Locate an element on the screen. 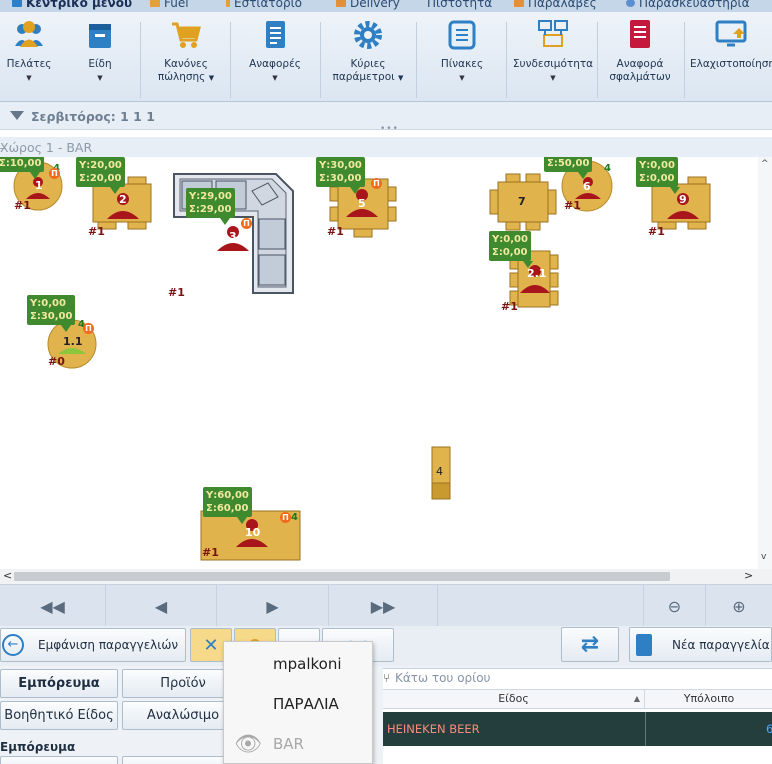  table-1-1-number: 1.1 is located at coordinates (73, 341).